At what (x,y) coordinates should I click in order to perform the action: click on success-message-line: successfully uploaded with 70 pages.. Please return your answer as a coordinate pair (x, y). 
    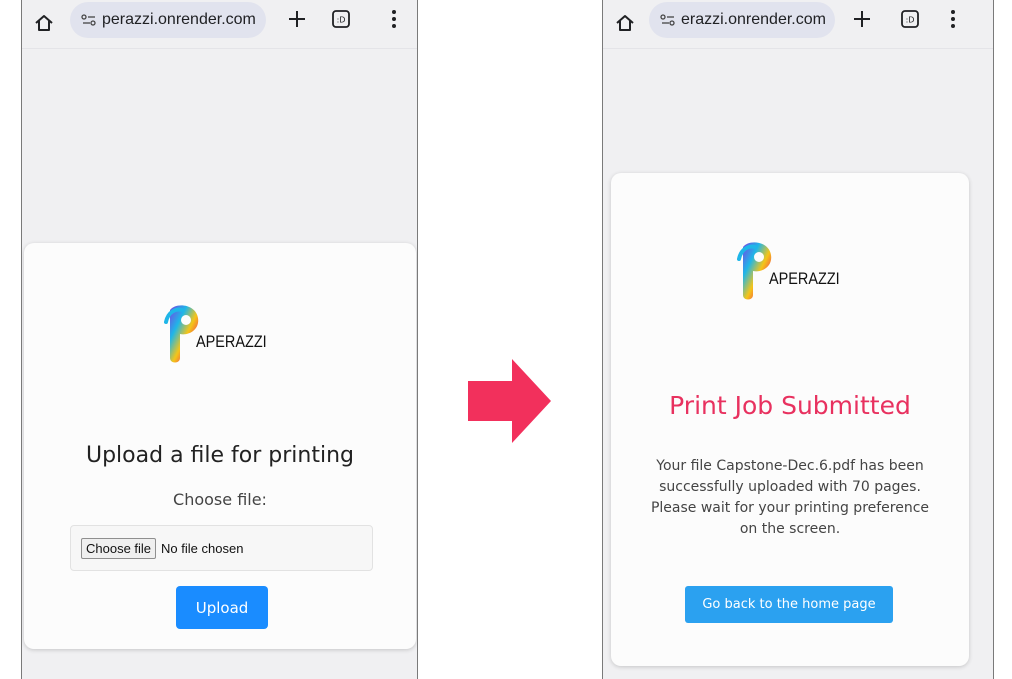
    Looking at the image, I should click on (790, 487).